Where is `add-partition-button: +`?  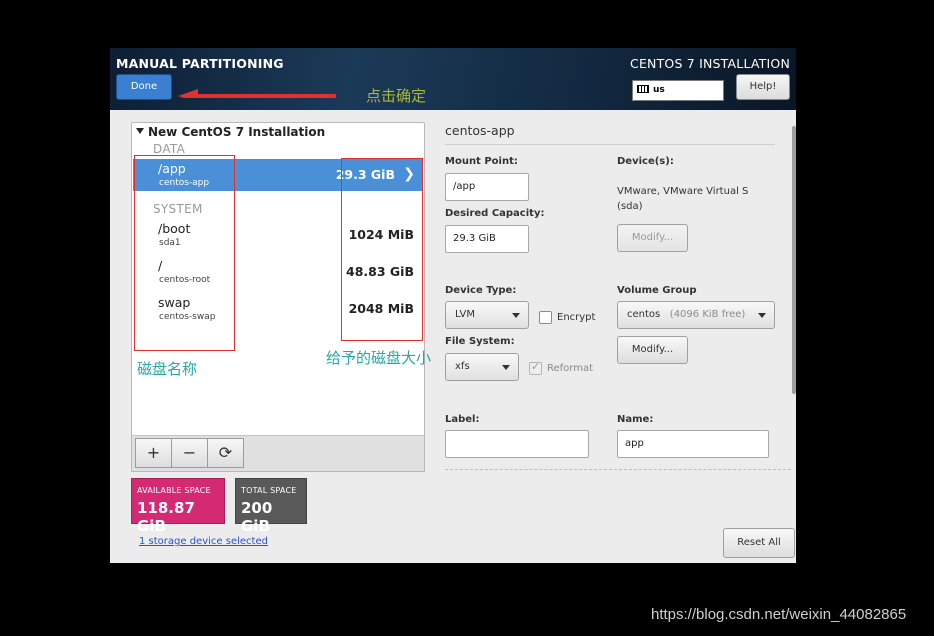 add-partition-button: + is located at coordinates (153, 453).